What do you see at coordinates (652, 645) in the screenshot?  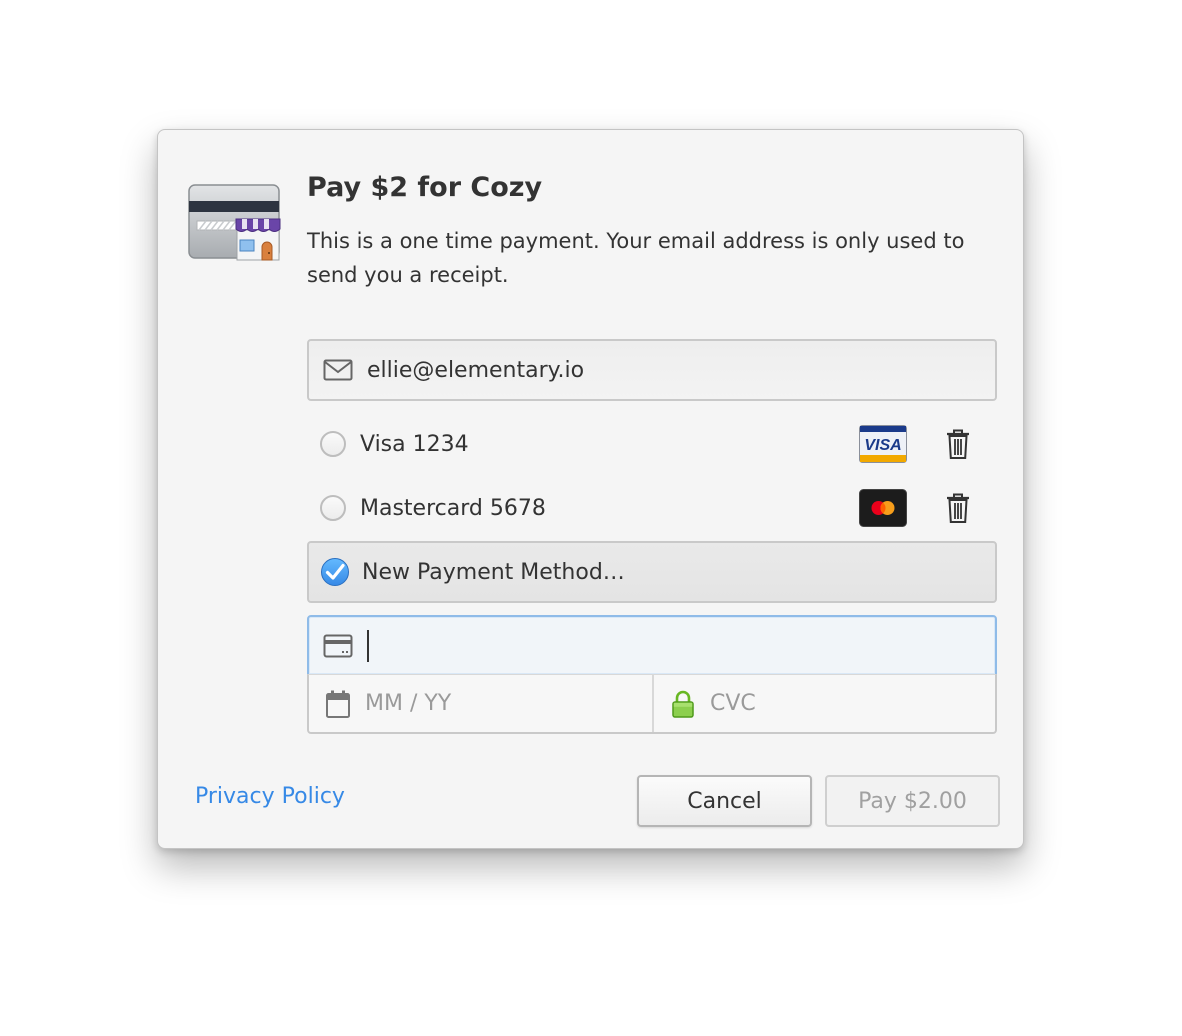 I see `card-number-input` at bounding box center [652, 645].